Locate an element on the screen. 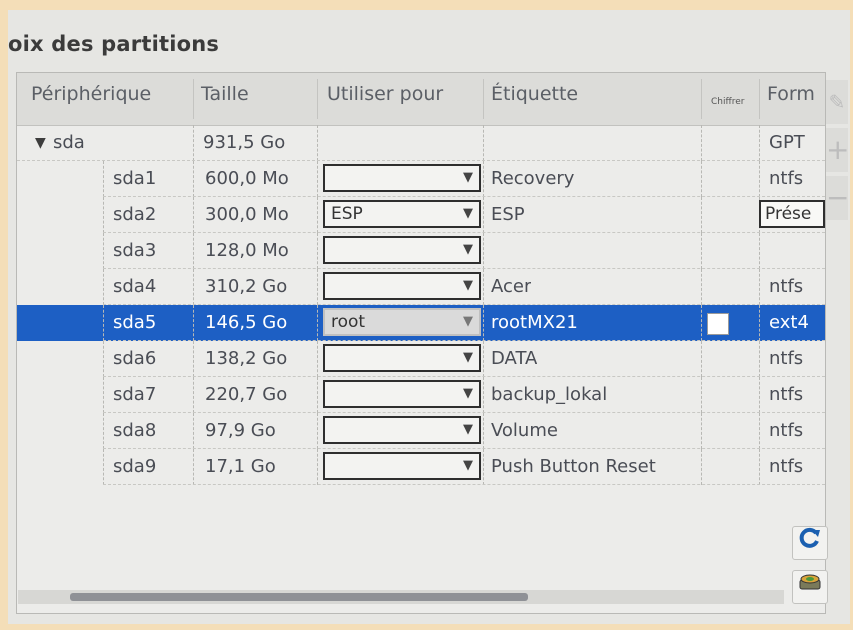 Image resolution: width=853 pixels, height=630 pixels. partition-label: ESP is located at coordinates (508, 215).